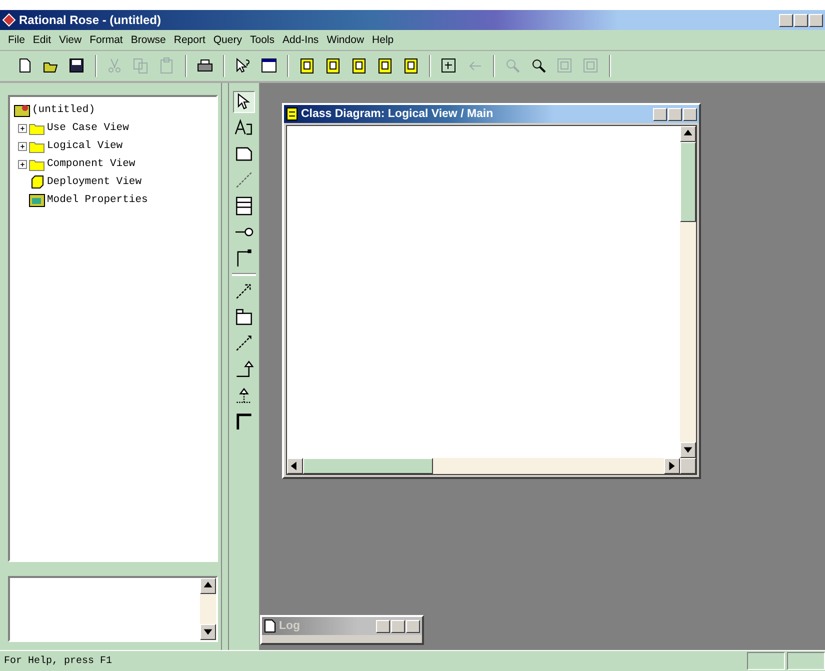 The width and height of the screenshot is (825, 671). What do you see at coordinates (106, 40) in the screenshot?
I see `menu-item: Format` at bounding box center [106, 40].